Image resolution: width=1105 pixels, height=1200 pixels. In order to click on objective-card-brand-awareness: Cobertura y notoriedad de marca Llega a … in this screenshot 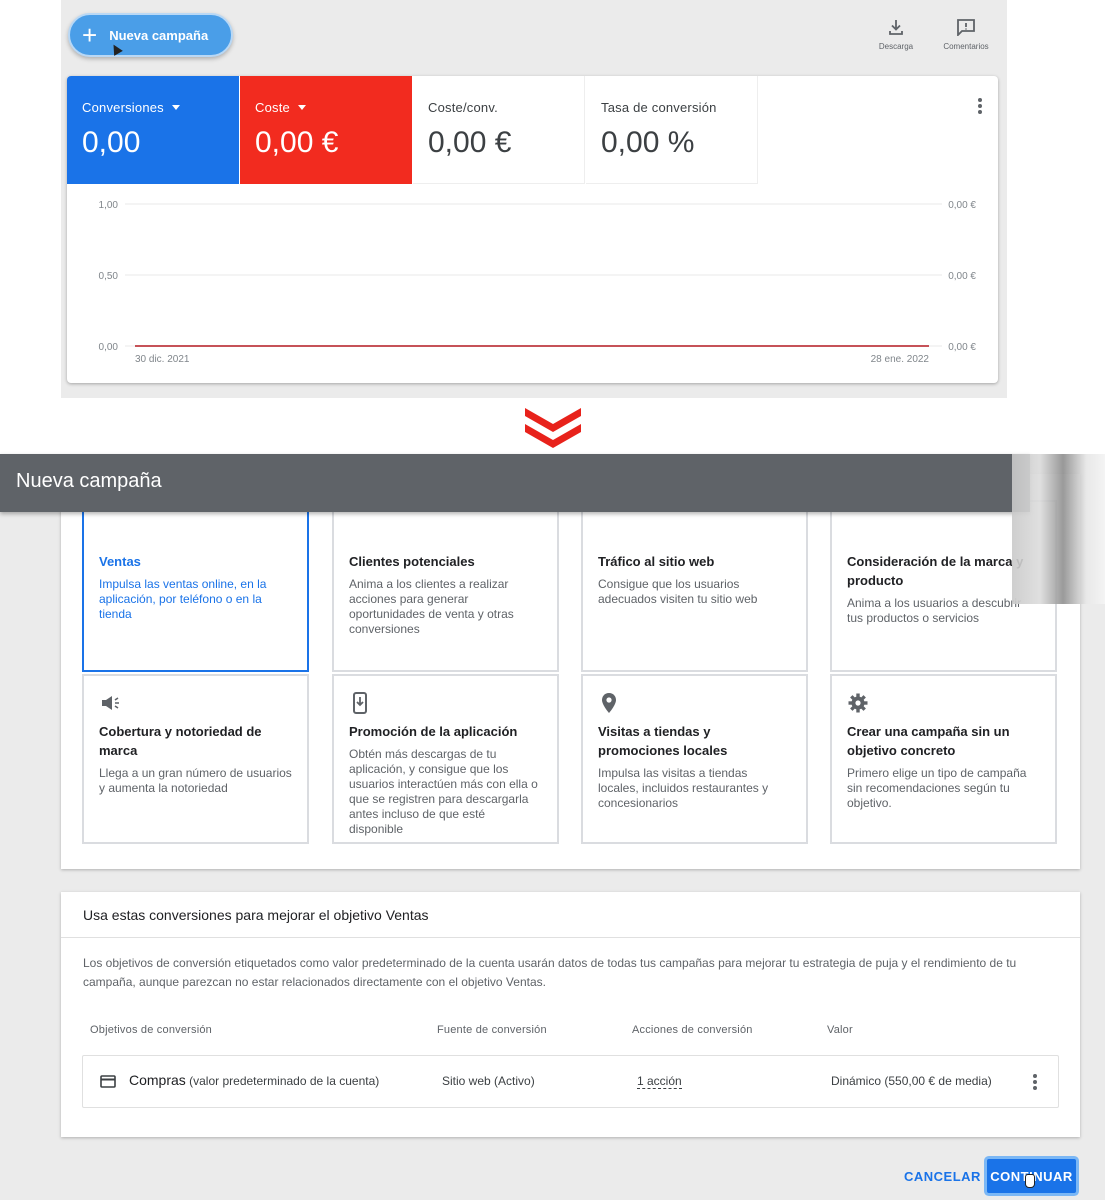, I will do `click(195, 759)`.